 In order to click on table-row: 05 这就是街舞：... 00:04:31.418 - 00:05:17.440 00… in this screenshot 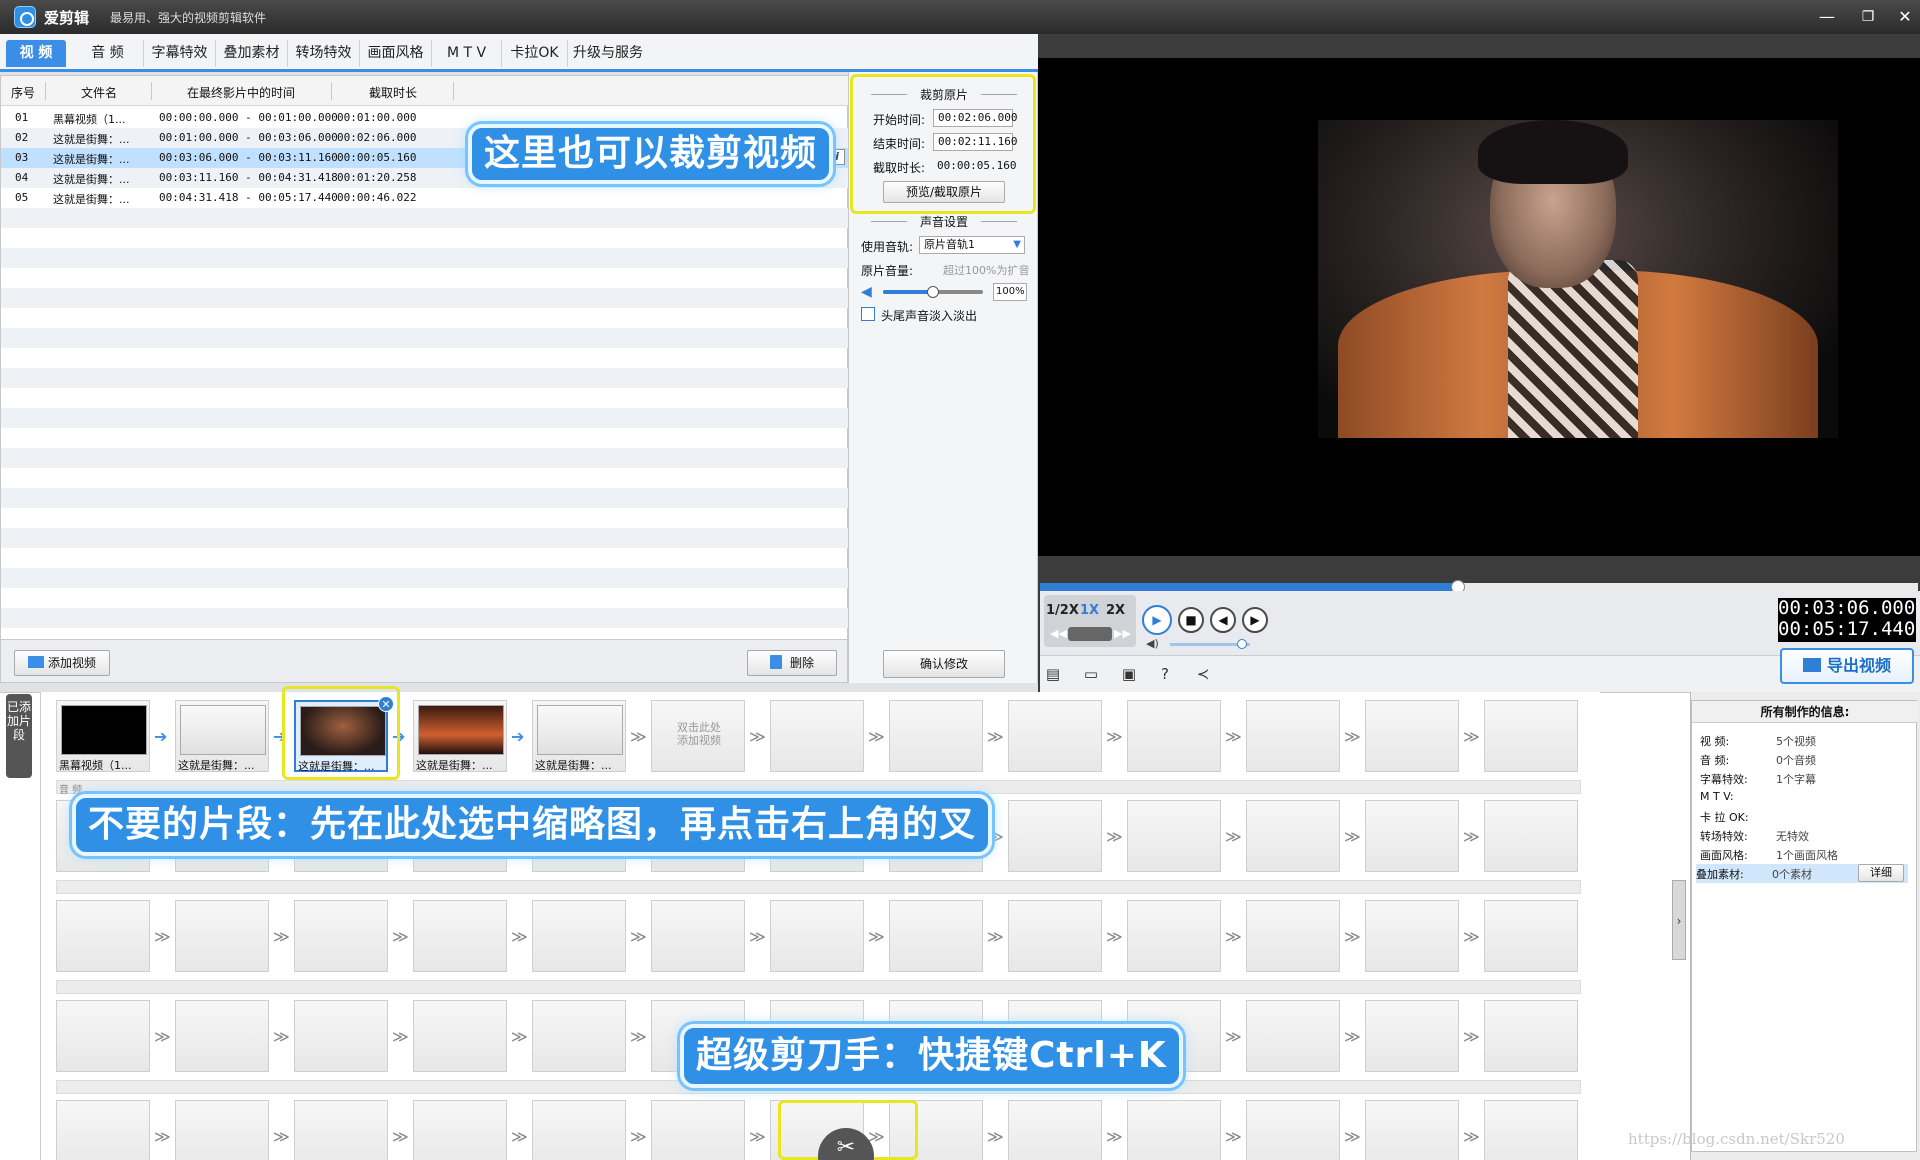, I will do `click(425, 198)`.